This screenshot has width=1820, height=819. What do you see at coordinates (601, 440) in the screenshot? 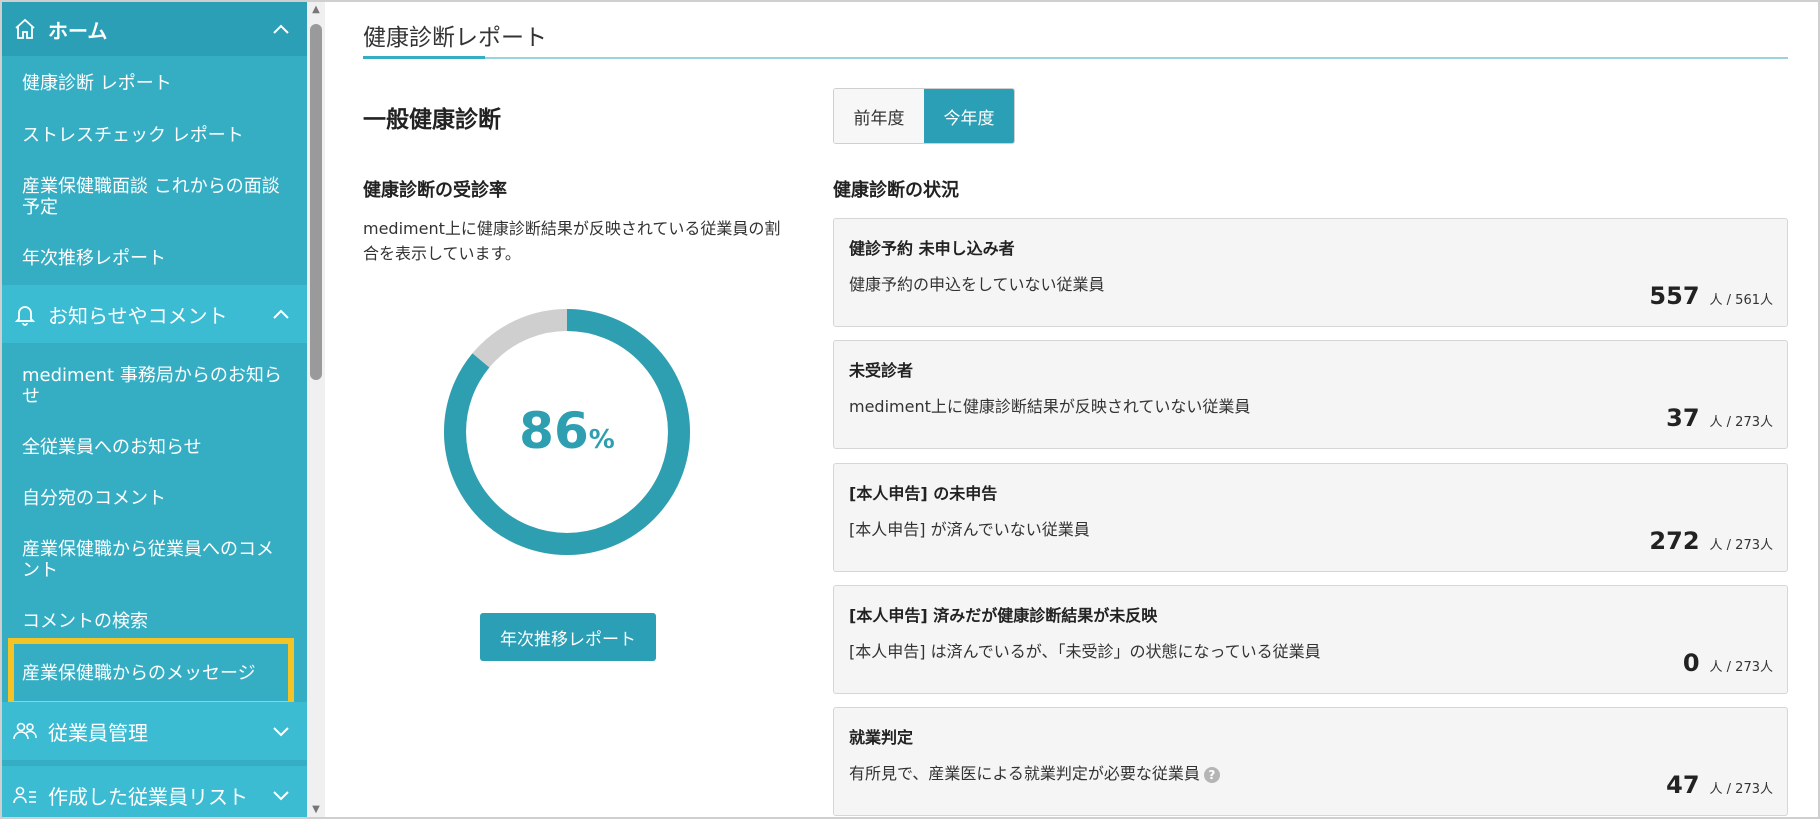
I see `rate-unit: %` at bounding box center [601, 440].